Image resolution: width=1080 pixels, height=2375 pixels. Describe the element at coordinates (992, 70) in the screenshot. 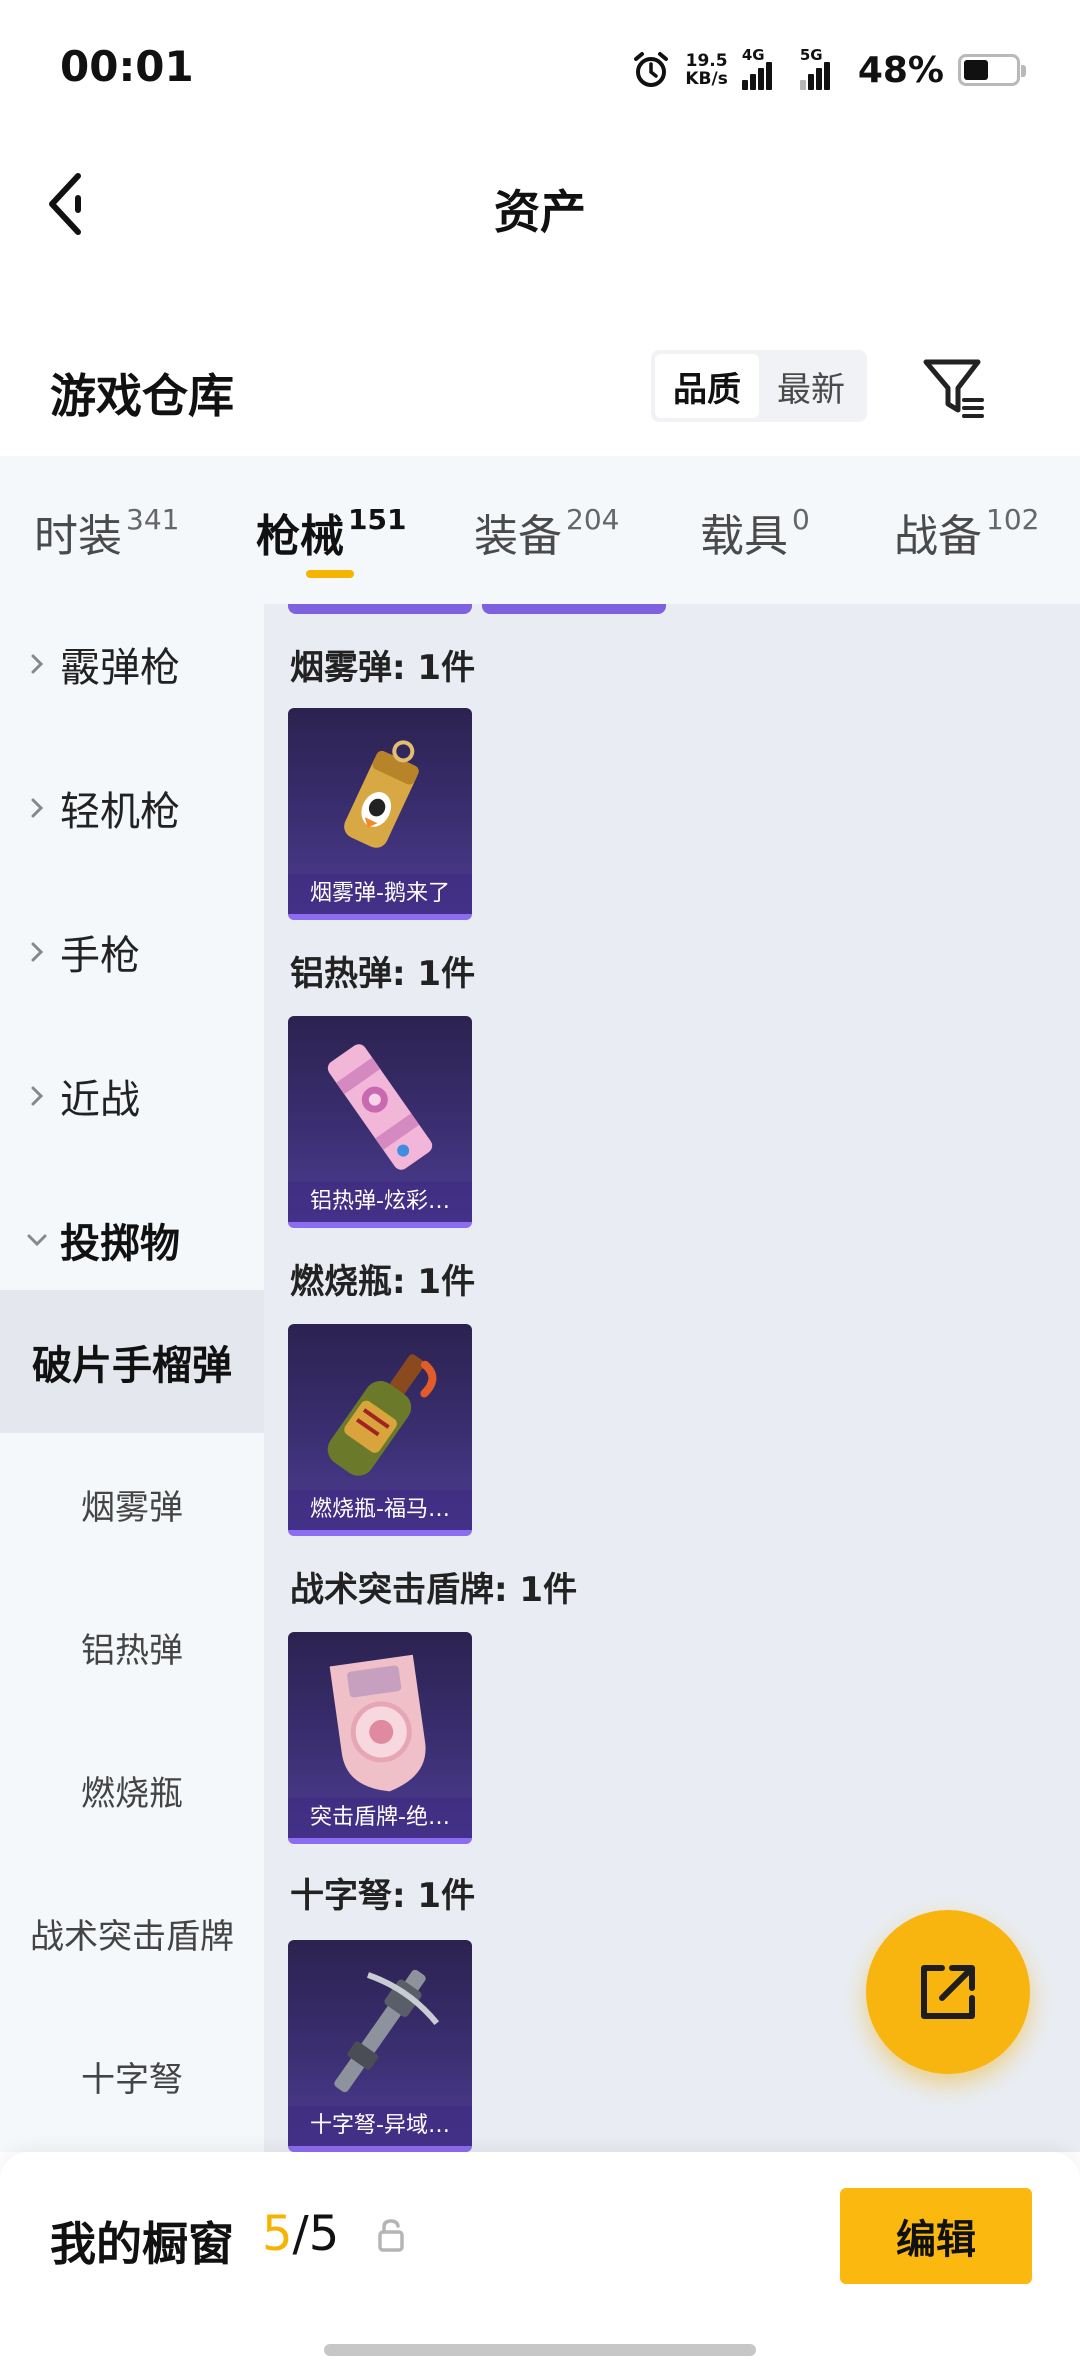

I see `battery-icon` at that location.